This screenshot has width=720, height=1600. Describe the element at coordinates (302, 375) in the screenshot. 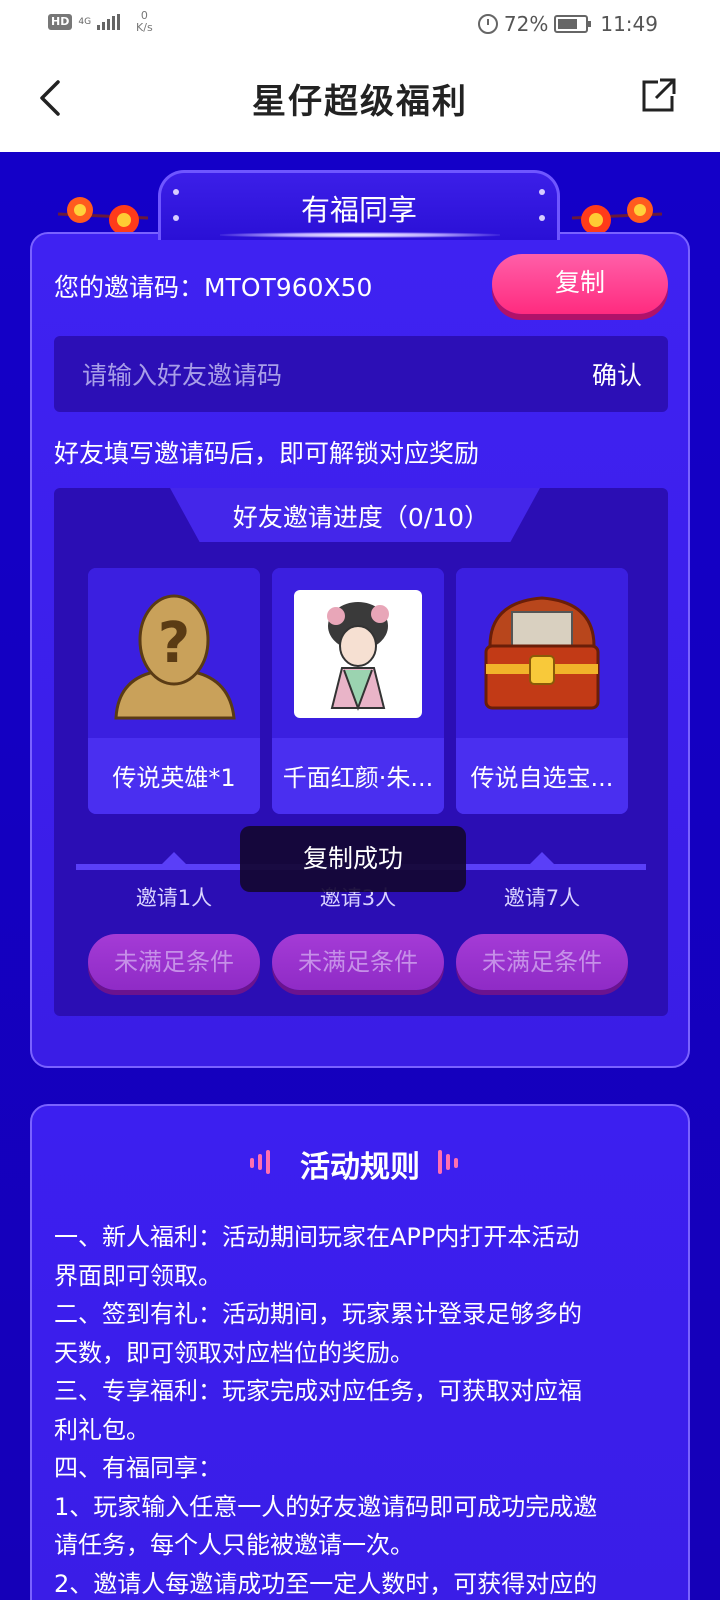

I see `invite-code-input` at that location.